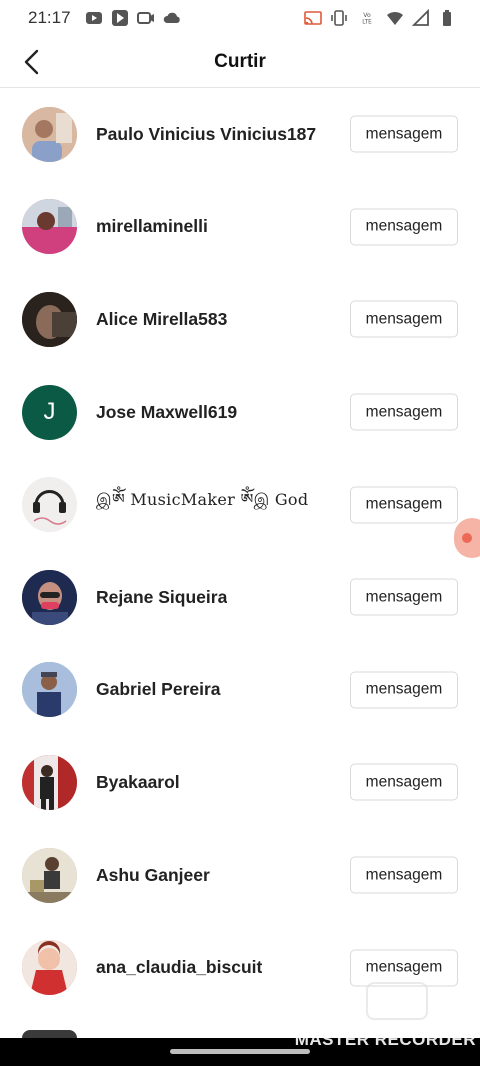 The image size is (480, 1066). What do you see at coordinates (240, 597) in the screenshot?
I see `list-item: Rejane Siqueira mensagem` at bounding box center [240, 597].